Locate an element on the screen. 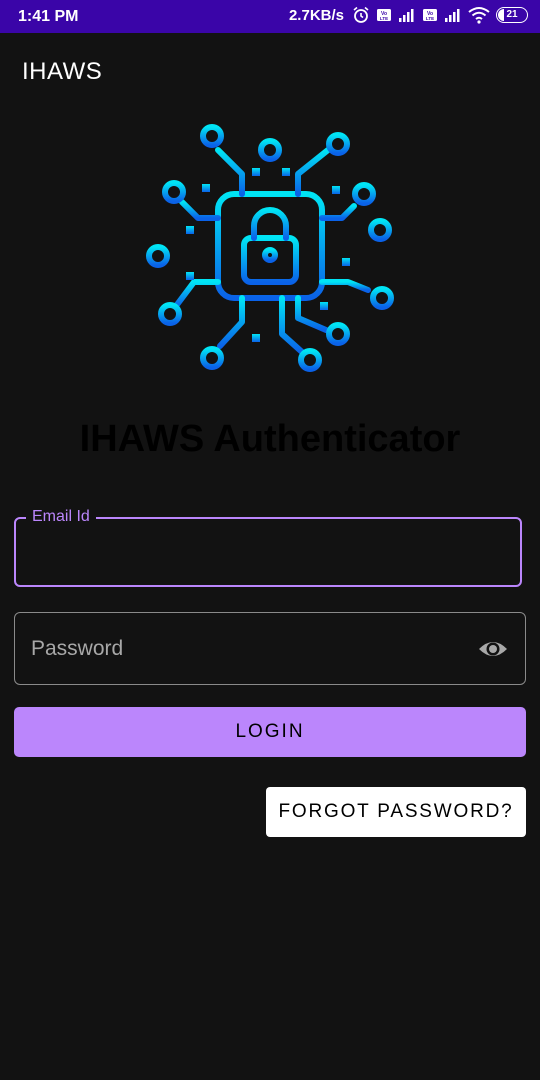 This screenshot has width=540, height=1080. app-headline: IHAWS Authenticator is located at coordinates (270, 439).